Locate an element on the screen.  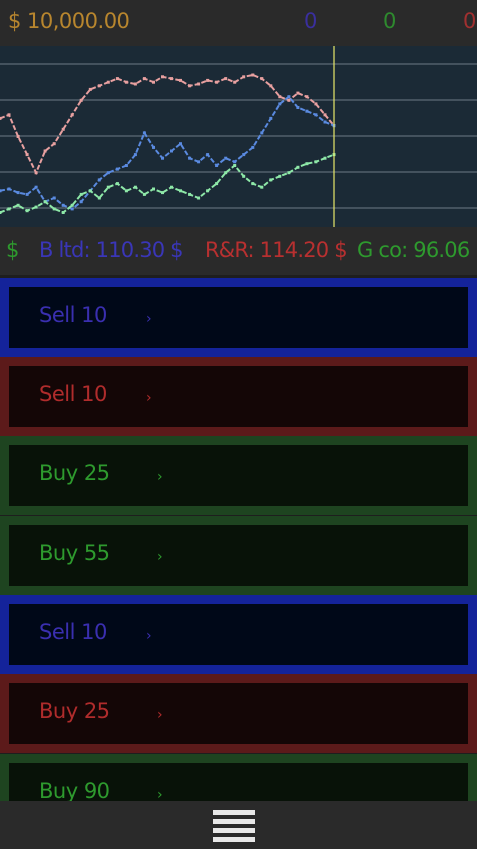
order-label: Sell 10 is located at coordinates (73, 394).